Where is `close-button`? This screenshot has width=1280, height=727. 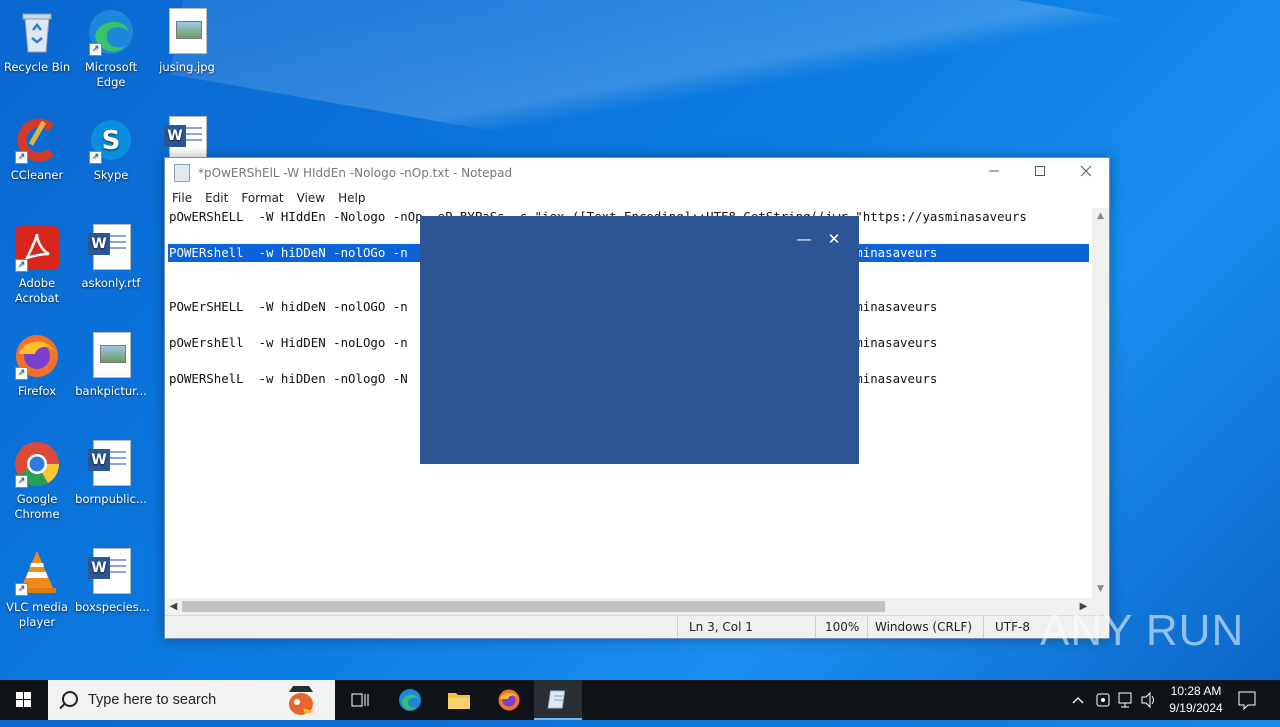
close-button is located at coordinates (1086, 173).